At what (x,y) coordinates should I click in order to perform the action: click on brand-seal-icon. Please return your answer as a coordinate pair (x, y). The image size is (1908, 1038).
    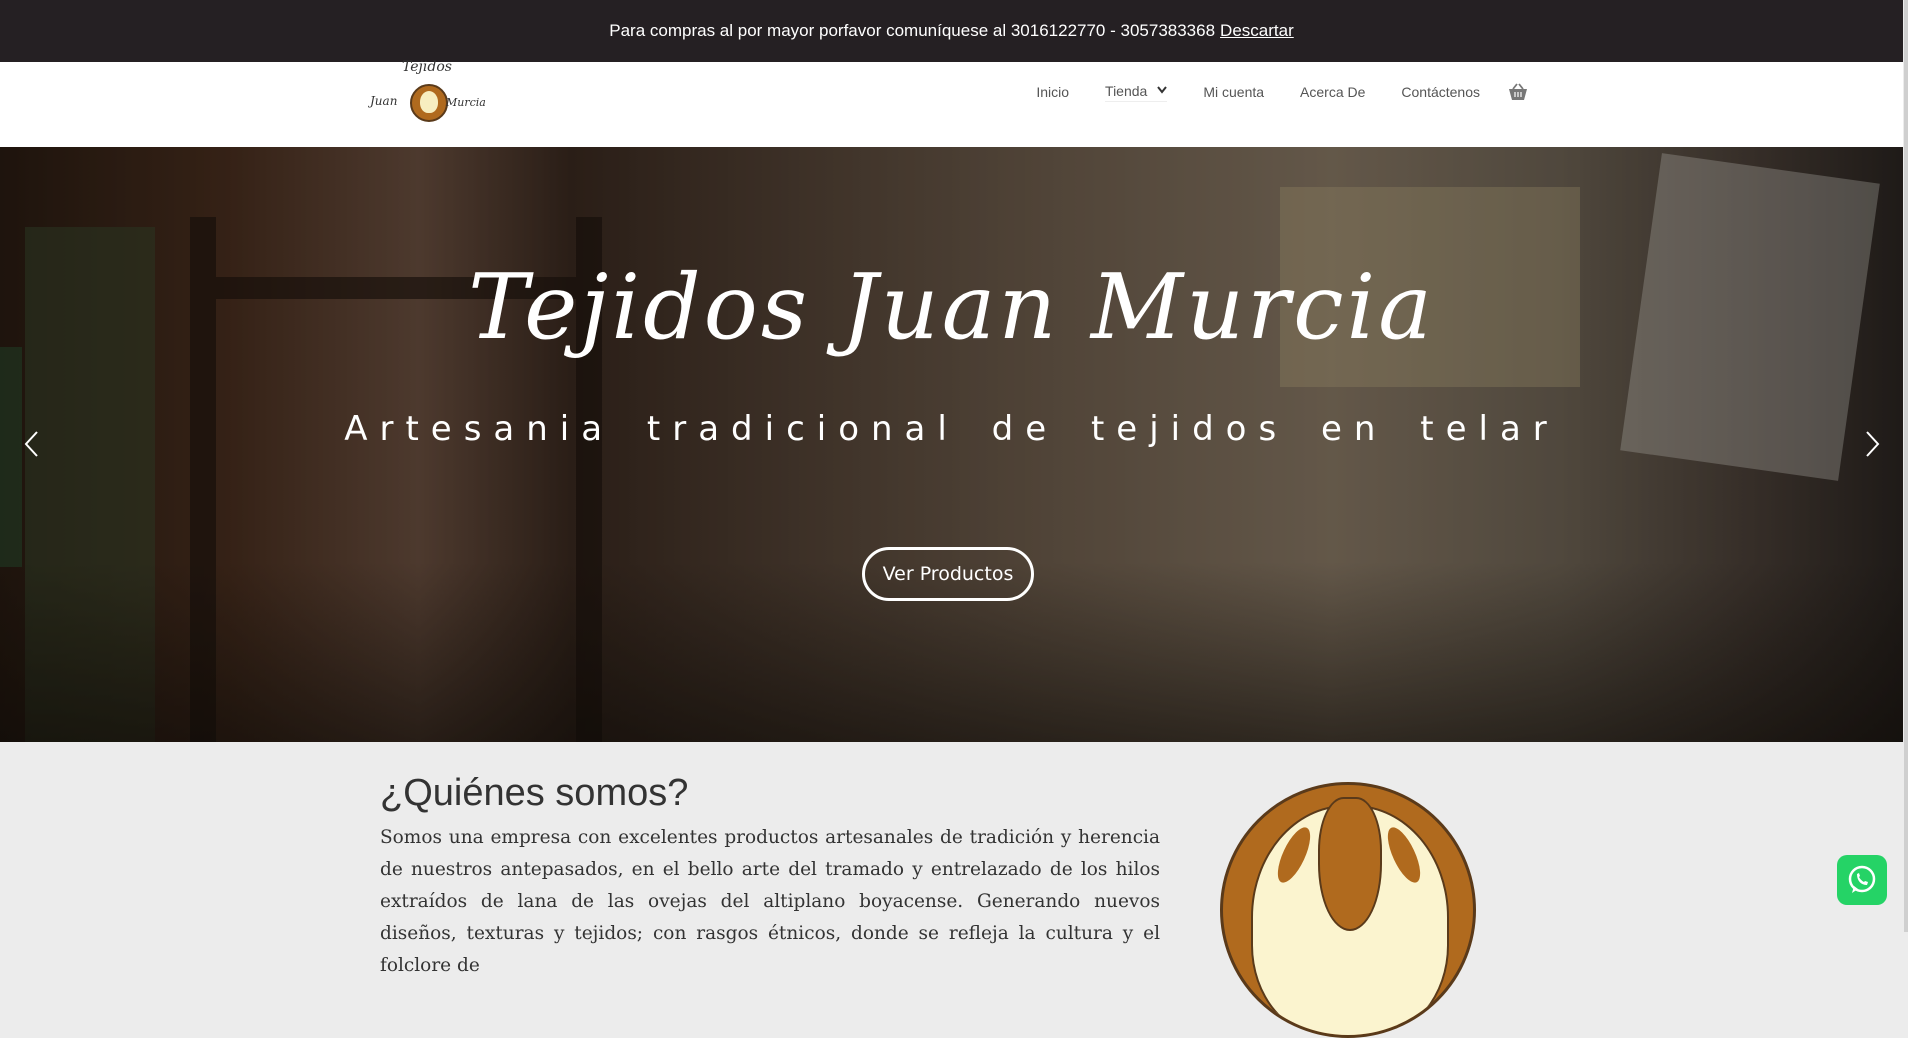
    Looking at the image, I should click on (1348, 910).